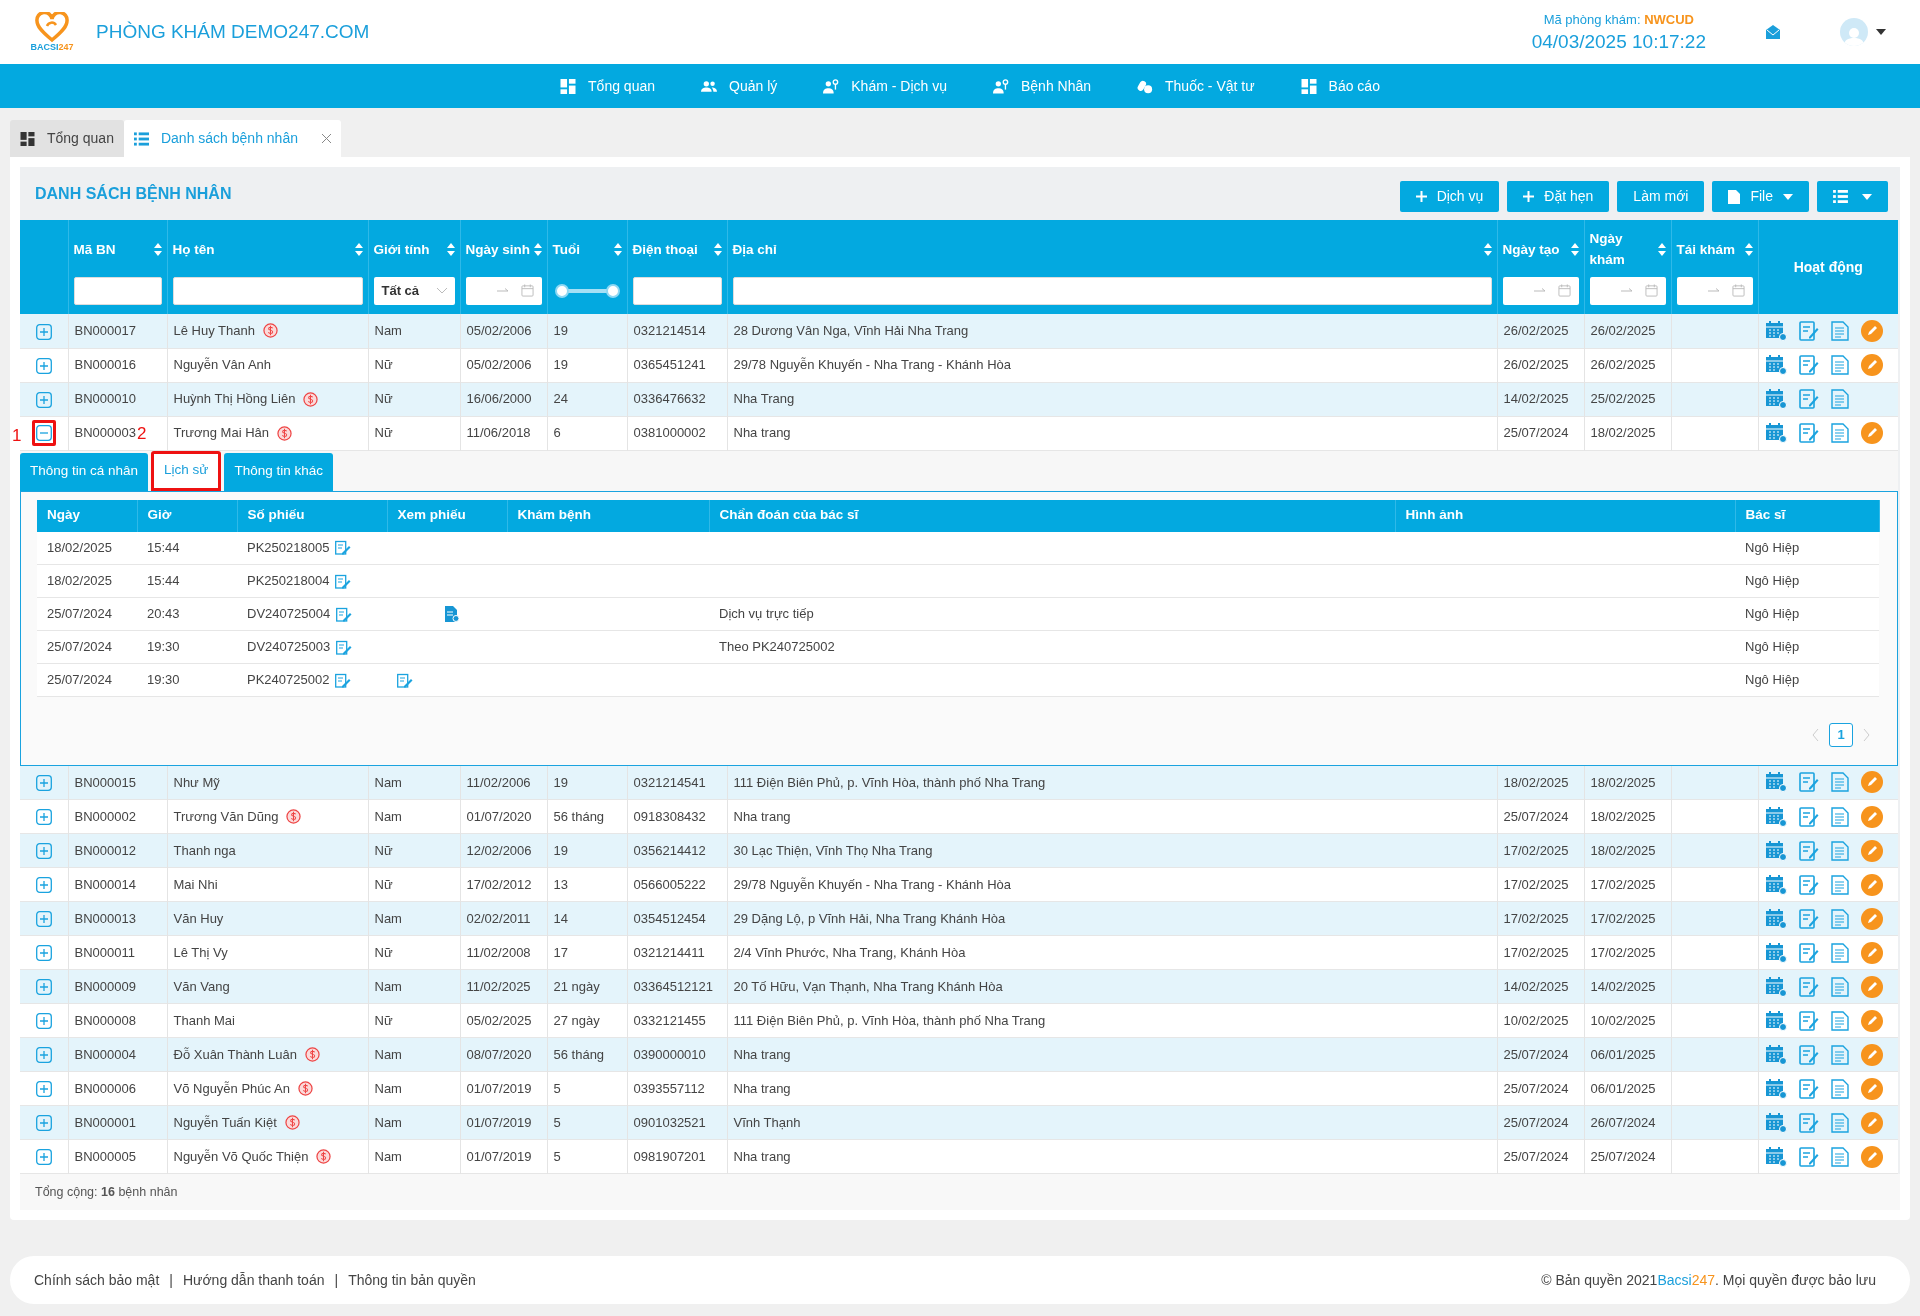 This screenshot has width=1920, height=1316. Describe the element at coordinates (326, 138) in the screenshot. I see `close-icon` at that location.